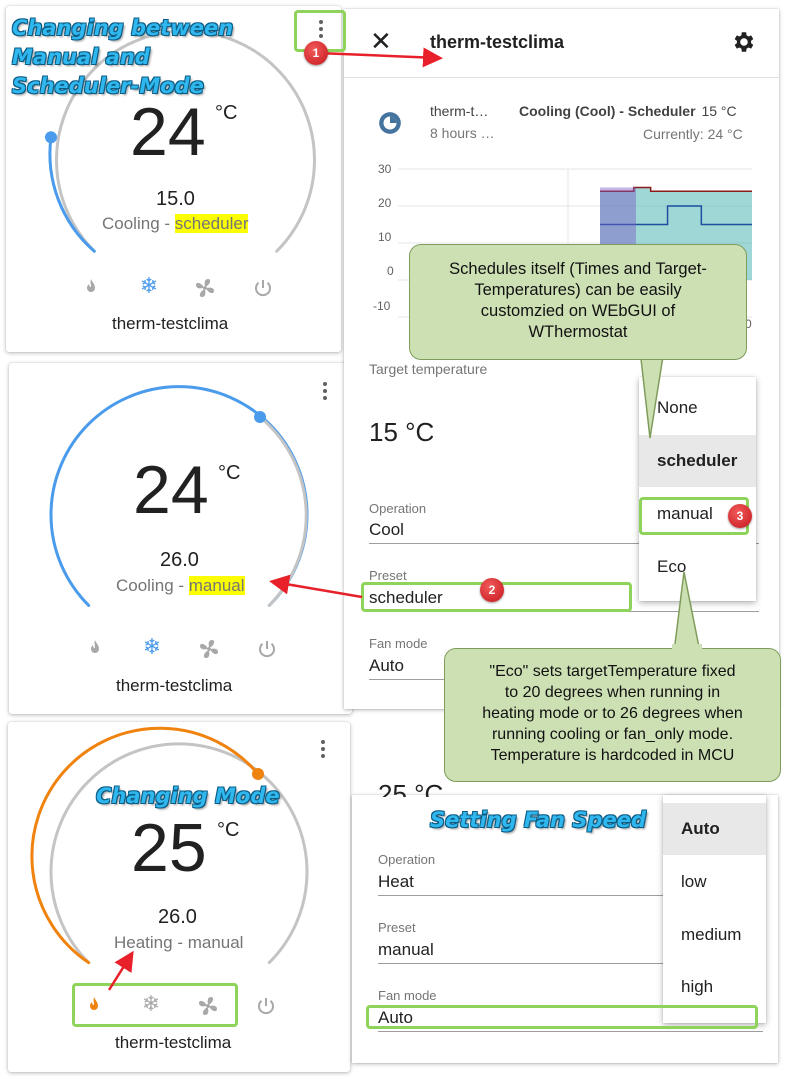 The image size is (792, 1079). Describe the element at coordinates (316, 53) in the screenshot. I see `step-badge-1: 1` at that location.